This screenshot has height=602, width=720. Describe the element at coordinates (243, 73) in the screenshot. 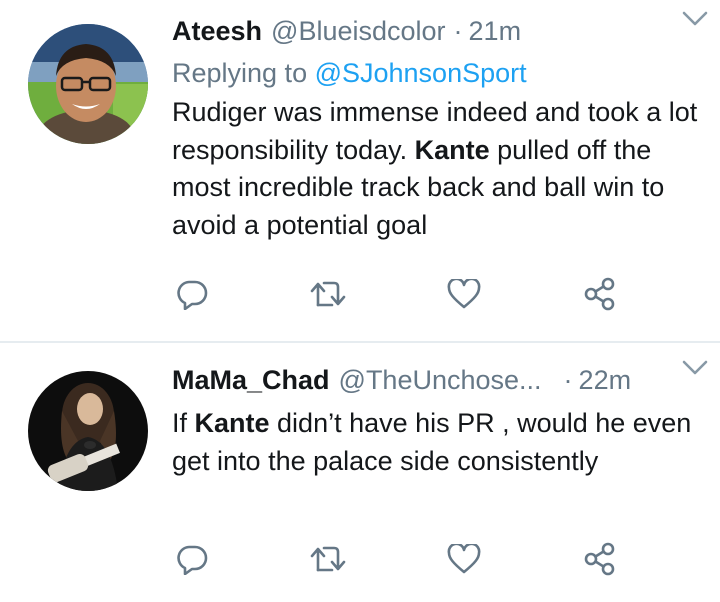

I see `replying-to-label: Replying to` at that location.